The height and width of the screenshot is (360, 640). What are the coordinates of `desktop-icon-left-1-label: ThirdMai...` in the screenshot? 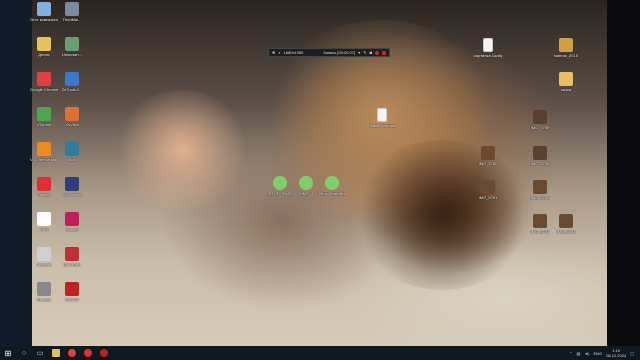 It's located at (72, 19).